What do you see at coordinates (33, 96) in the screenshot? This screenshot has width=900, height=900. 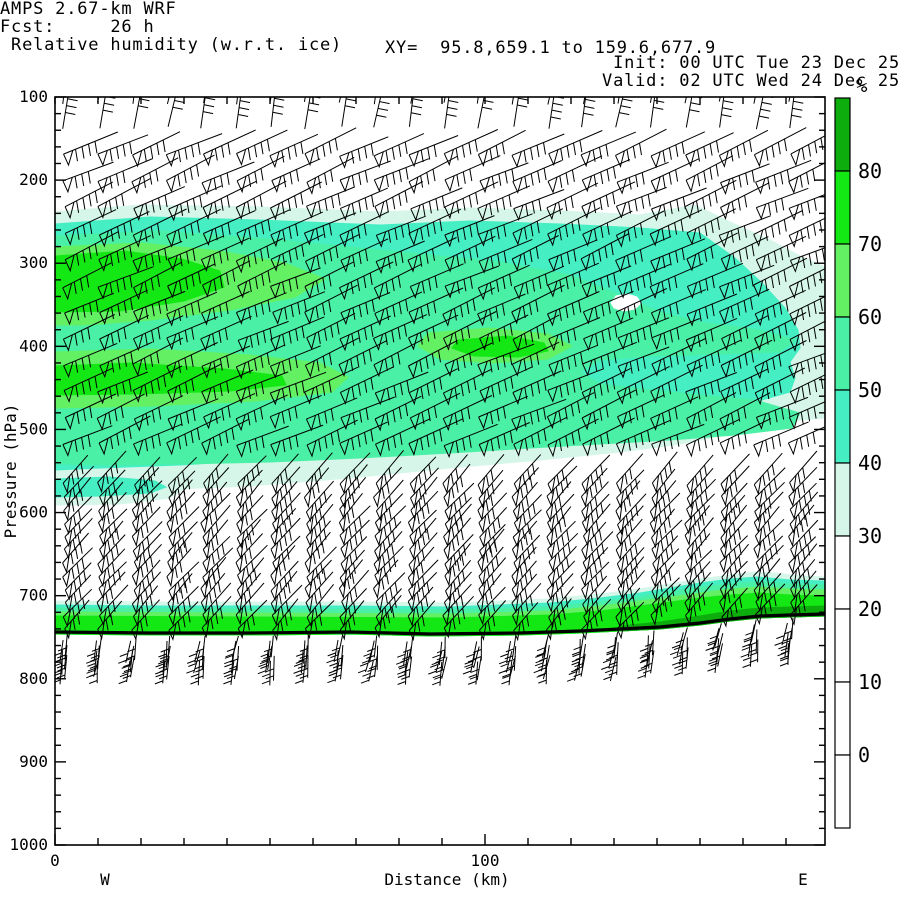 I see `y-tick-label: 100` at bounding box center [33, 96].